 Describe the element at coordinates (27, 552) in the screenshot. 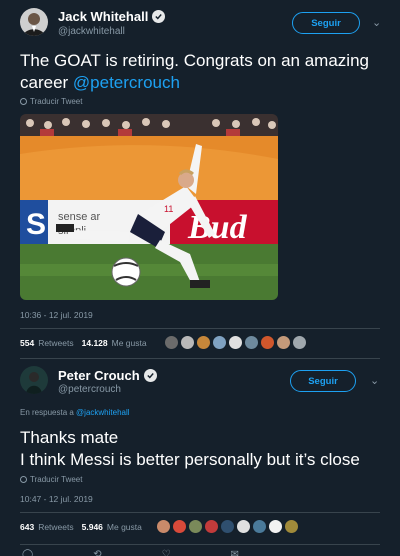

I see `reply-icon: ◯` at that location.